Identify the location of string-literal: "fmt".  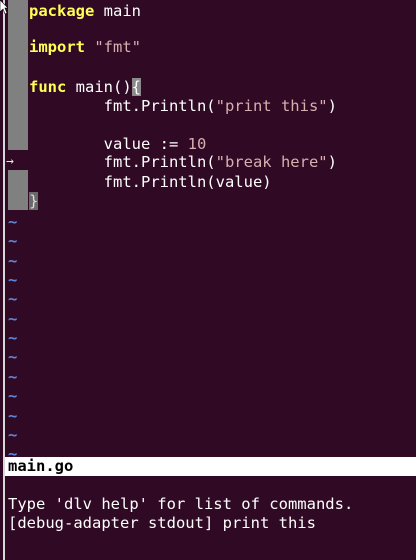
(118, 47).